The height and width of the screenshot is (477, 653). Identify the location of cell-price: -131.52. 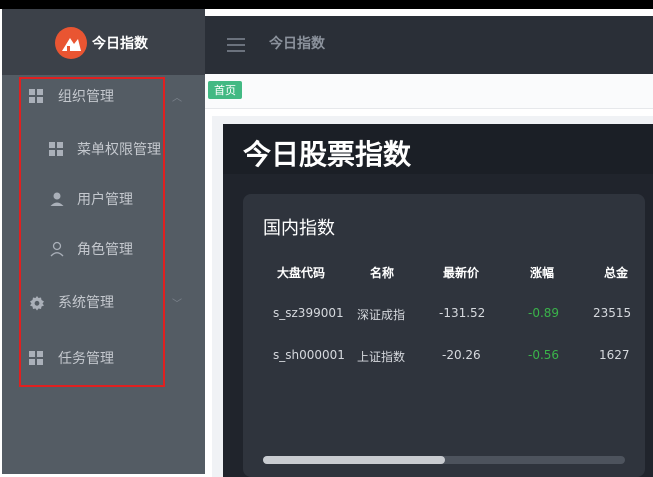
(462, 313).